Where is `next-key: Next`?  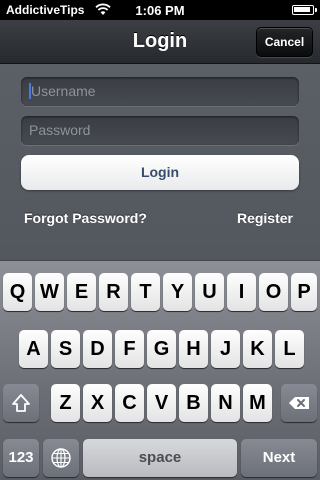 next-key: Next is located at coordinates (279, 458).